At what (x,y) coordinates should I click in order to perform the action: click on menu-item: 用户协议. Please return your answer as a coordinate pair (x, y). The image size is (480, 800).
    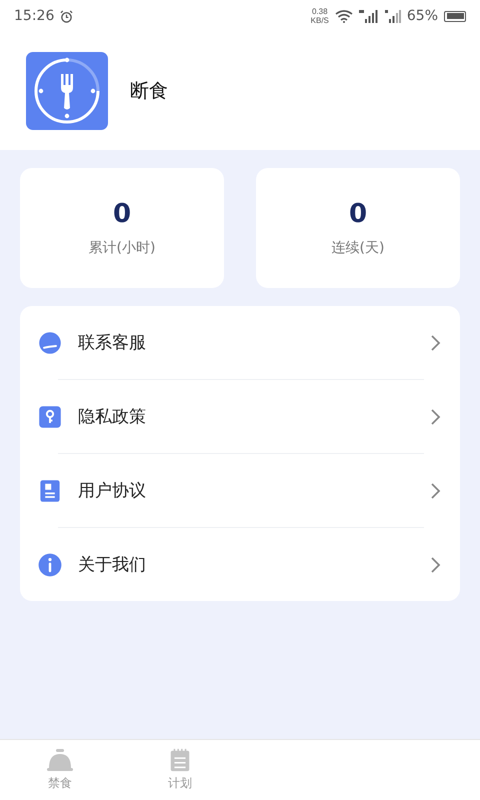
    Looking at the image, I should click on (240, 490).